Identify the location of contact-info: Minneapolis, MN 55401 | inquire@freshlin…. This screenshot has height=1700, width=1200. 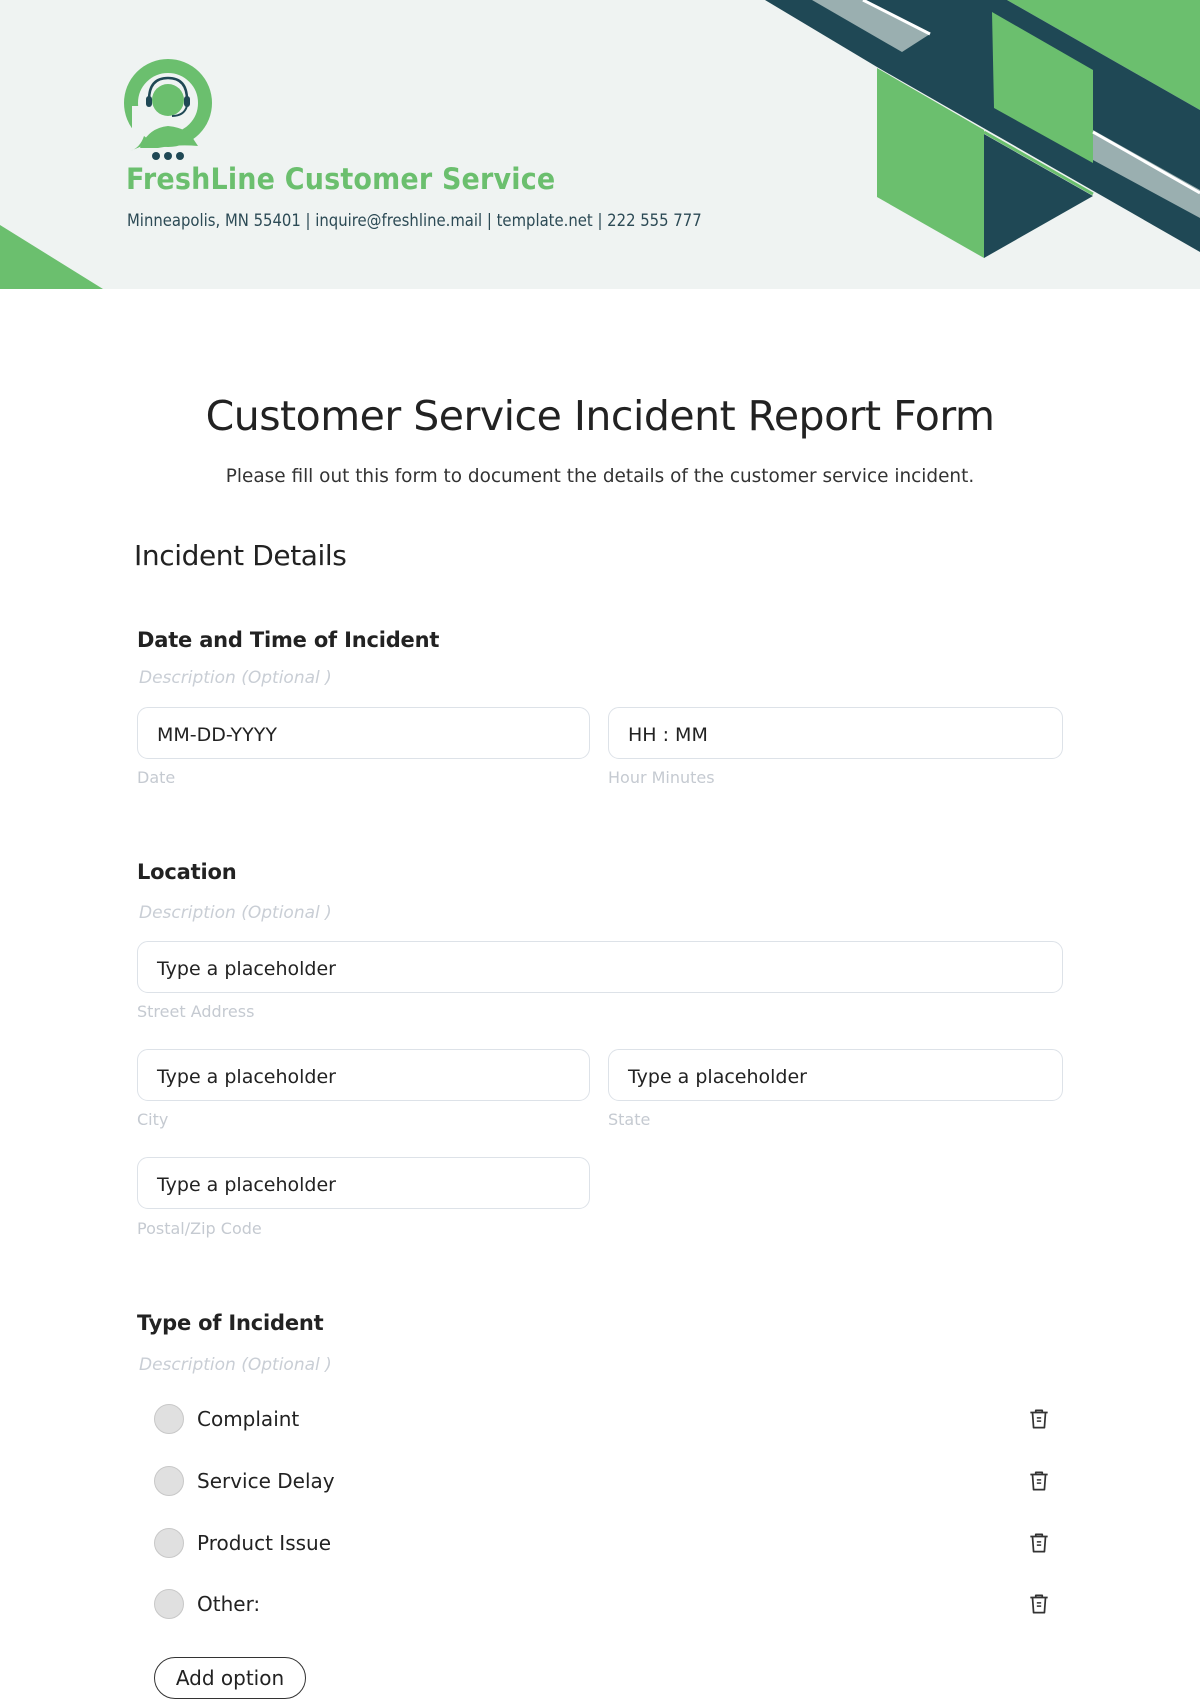
(414, 220).